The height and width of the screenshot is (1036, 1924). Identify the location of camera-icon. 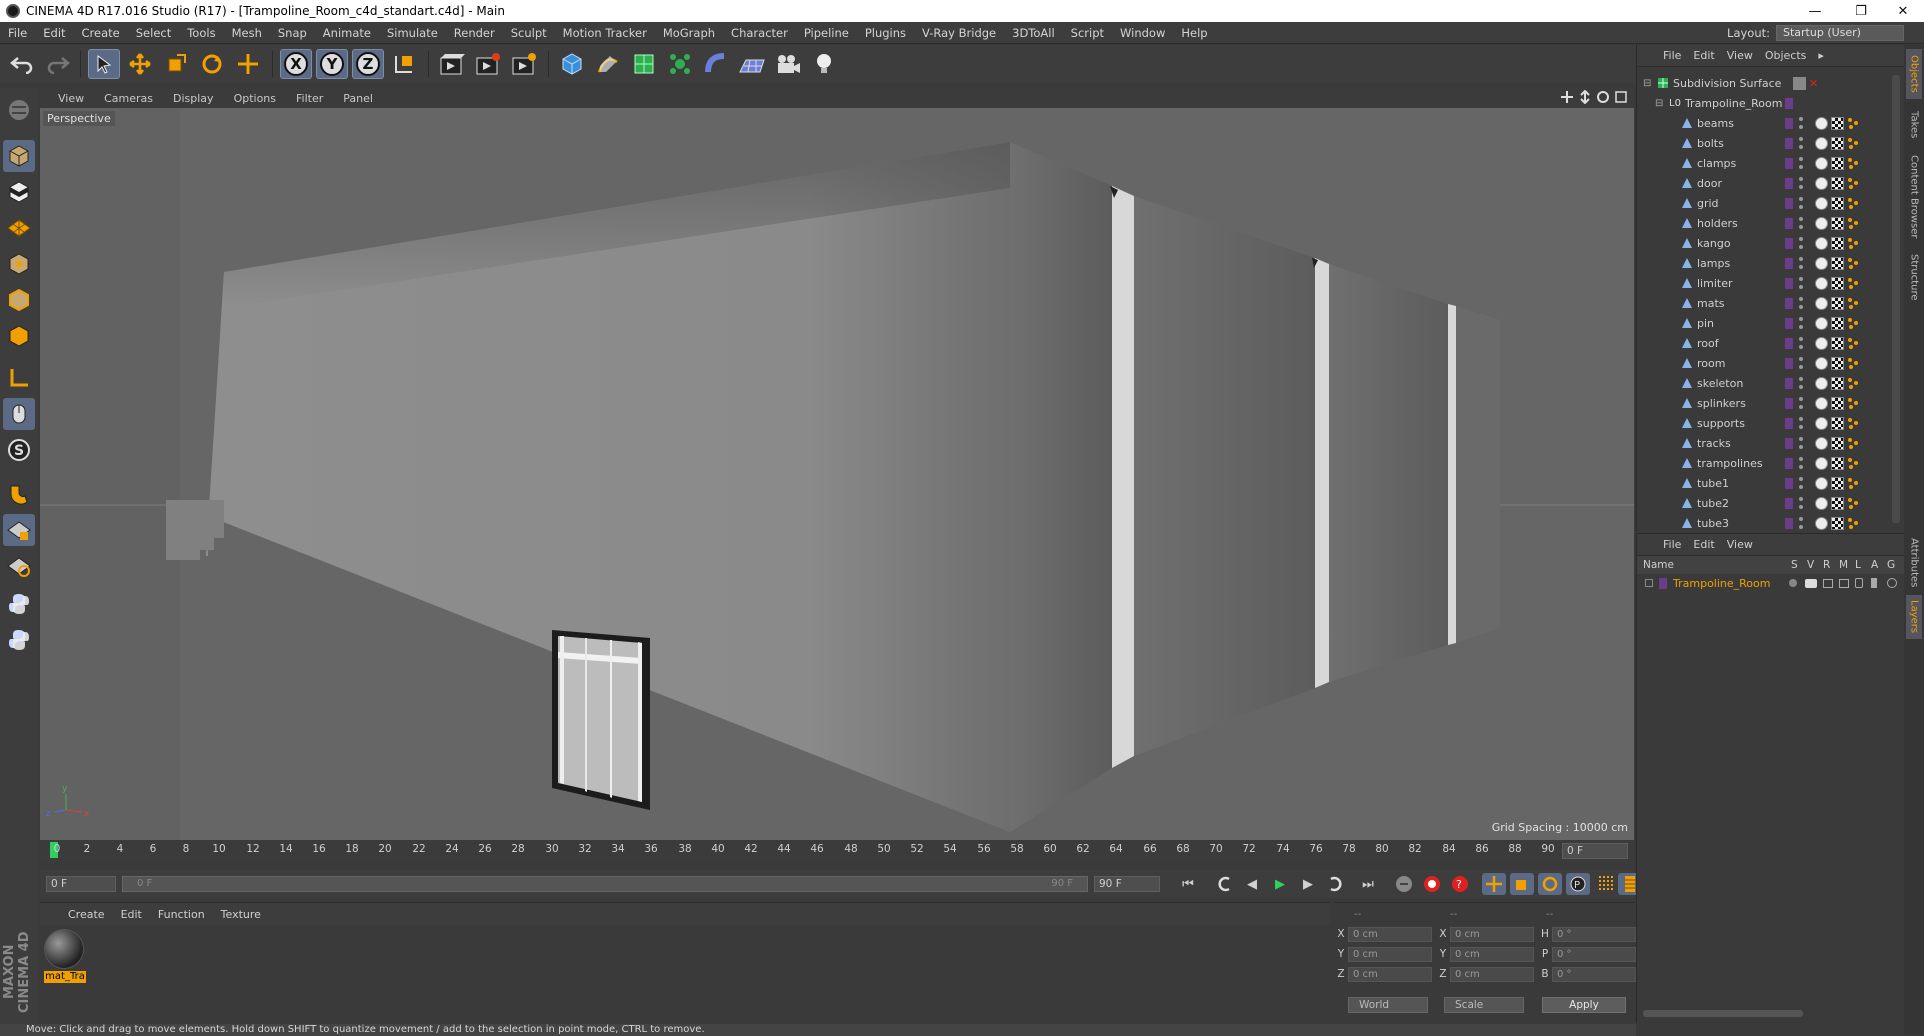
(788, 64).